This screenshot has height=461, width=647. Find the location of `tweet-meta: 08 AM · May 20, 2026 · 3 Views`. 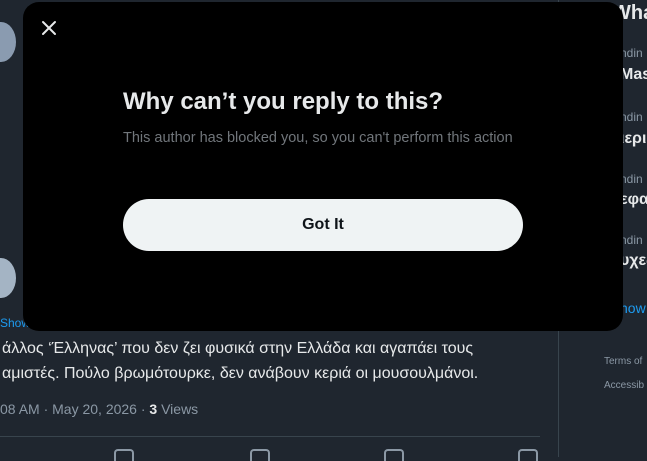

tweet-meta: 08 AM · May 20, 2026 · 3 Views is located at coordinates (99, 409).